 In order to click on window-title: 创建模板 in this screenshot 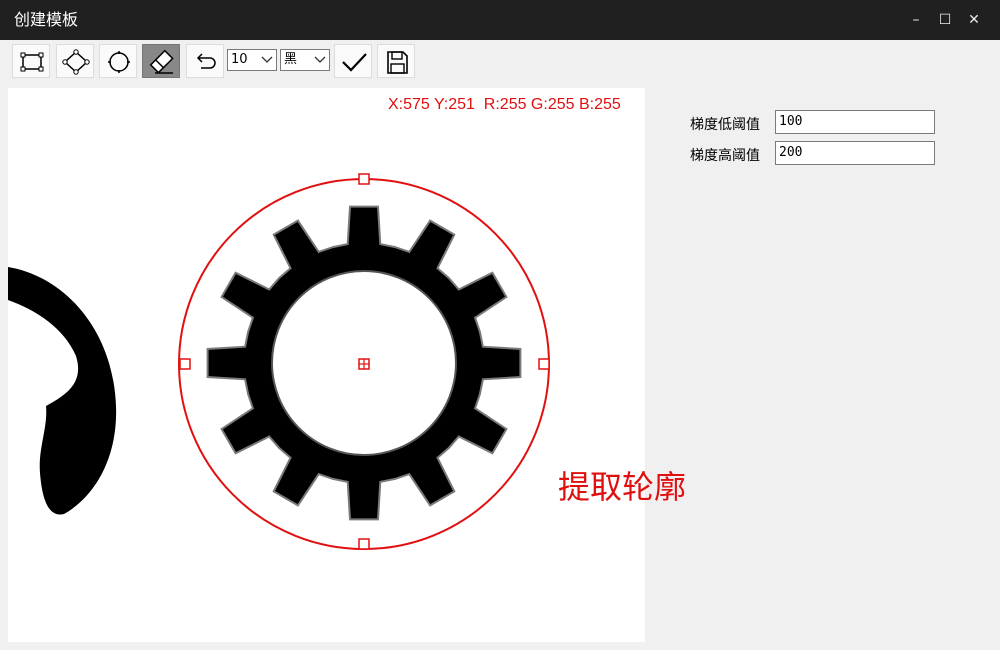, I will do `click(46, 19)`.